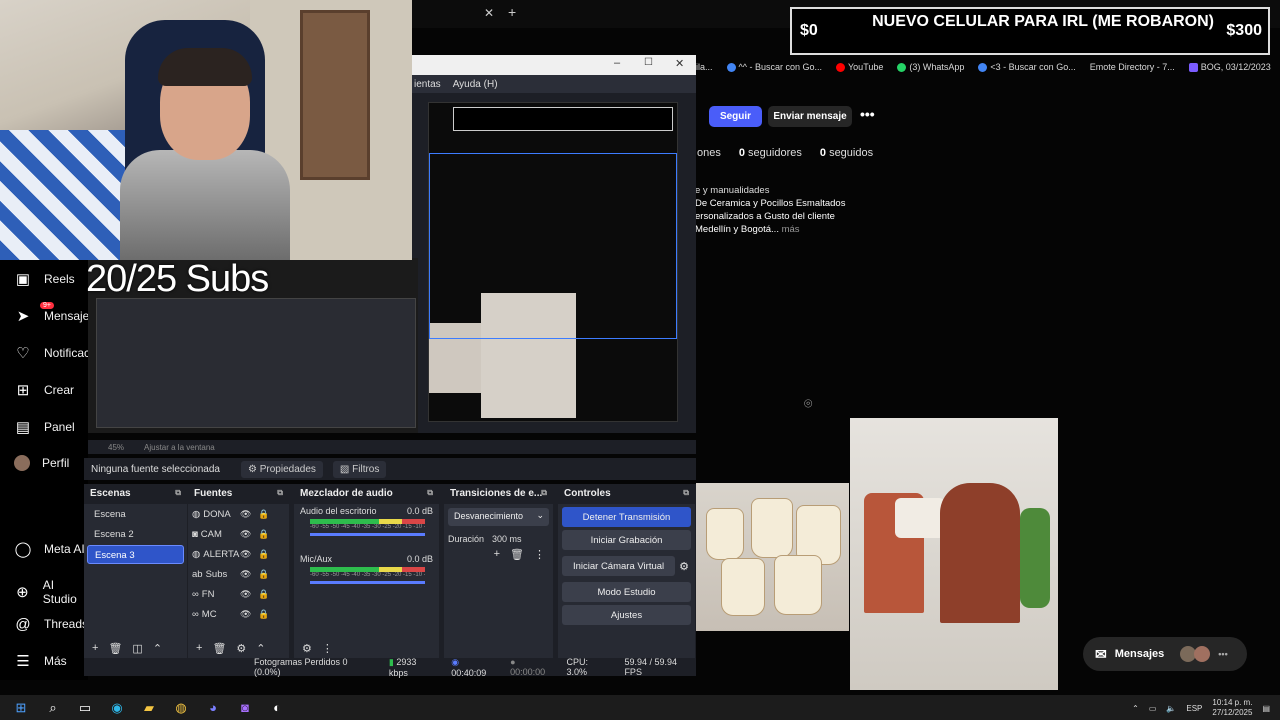  What do you see at coordinates (282, 469) in the screenshot?
I see `properties-button: ⚙ Propiedades` at bounding box center [282, 469].